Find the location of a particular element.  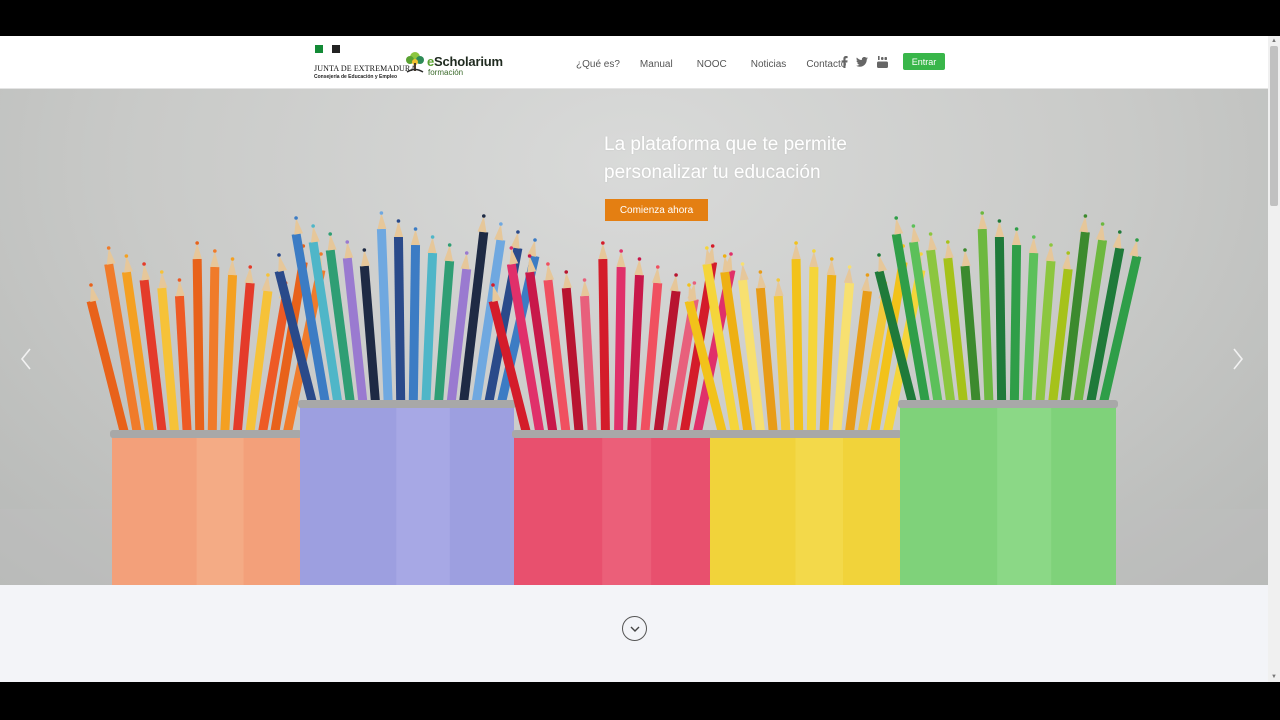

chevron-down-icon is located at coordinates (634, 629).